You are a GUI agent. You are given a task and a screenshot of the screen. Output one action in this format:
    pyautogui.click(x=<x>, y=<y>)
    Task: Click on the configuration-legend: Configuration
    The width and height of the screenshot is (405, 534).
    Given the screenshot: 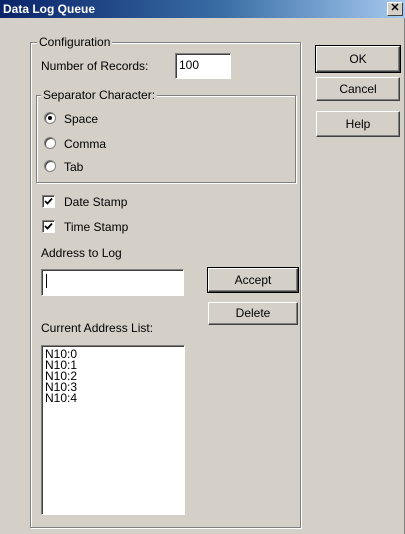 What is the action you would take?
    pyautogui.click(x=75, y=42)
    